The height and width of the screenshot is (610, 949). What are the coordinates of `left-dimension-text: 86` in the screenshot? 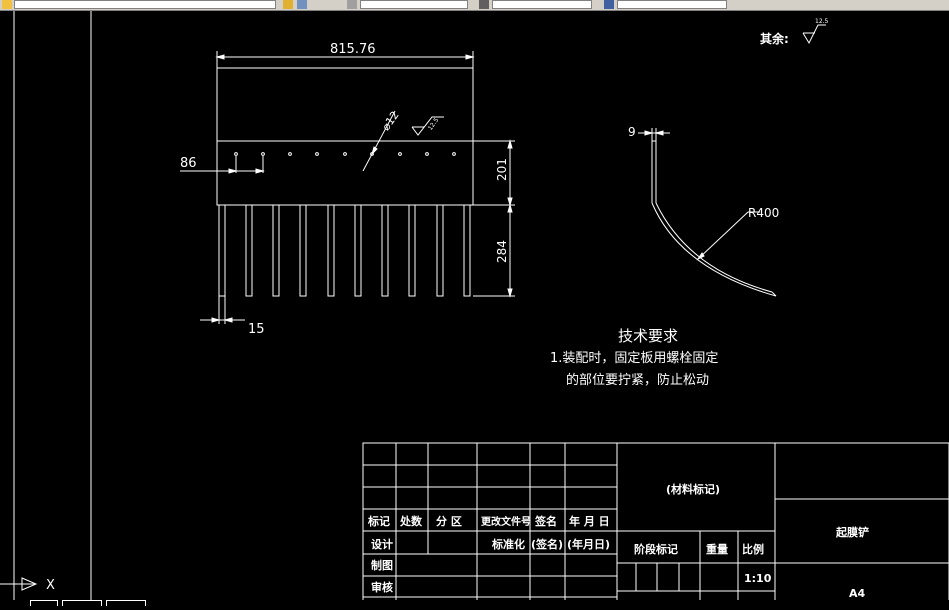 It's located at (188, 163).